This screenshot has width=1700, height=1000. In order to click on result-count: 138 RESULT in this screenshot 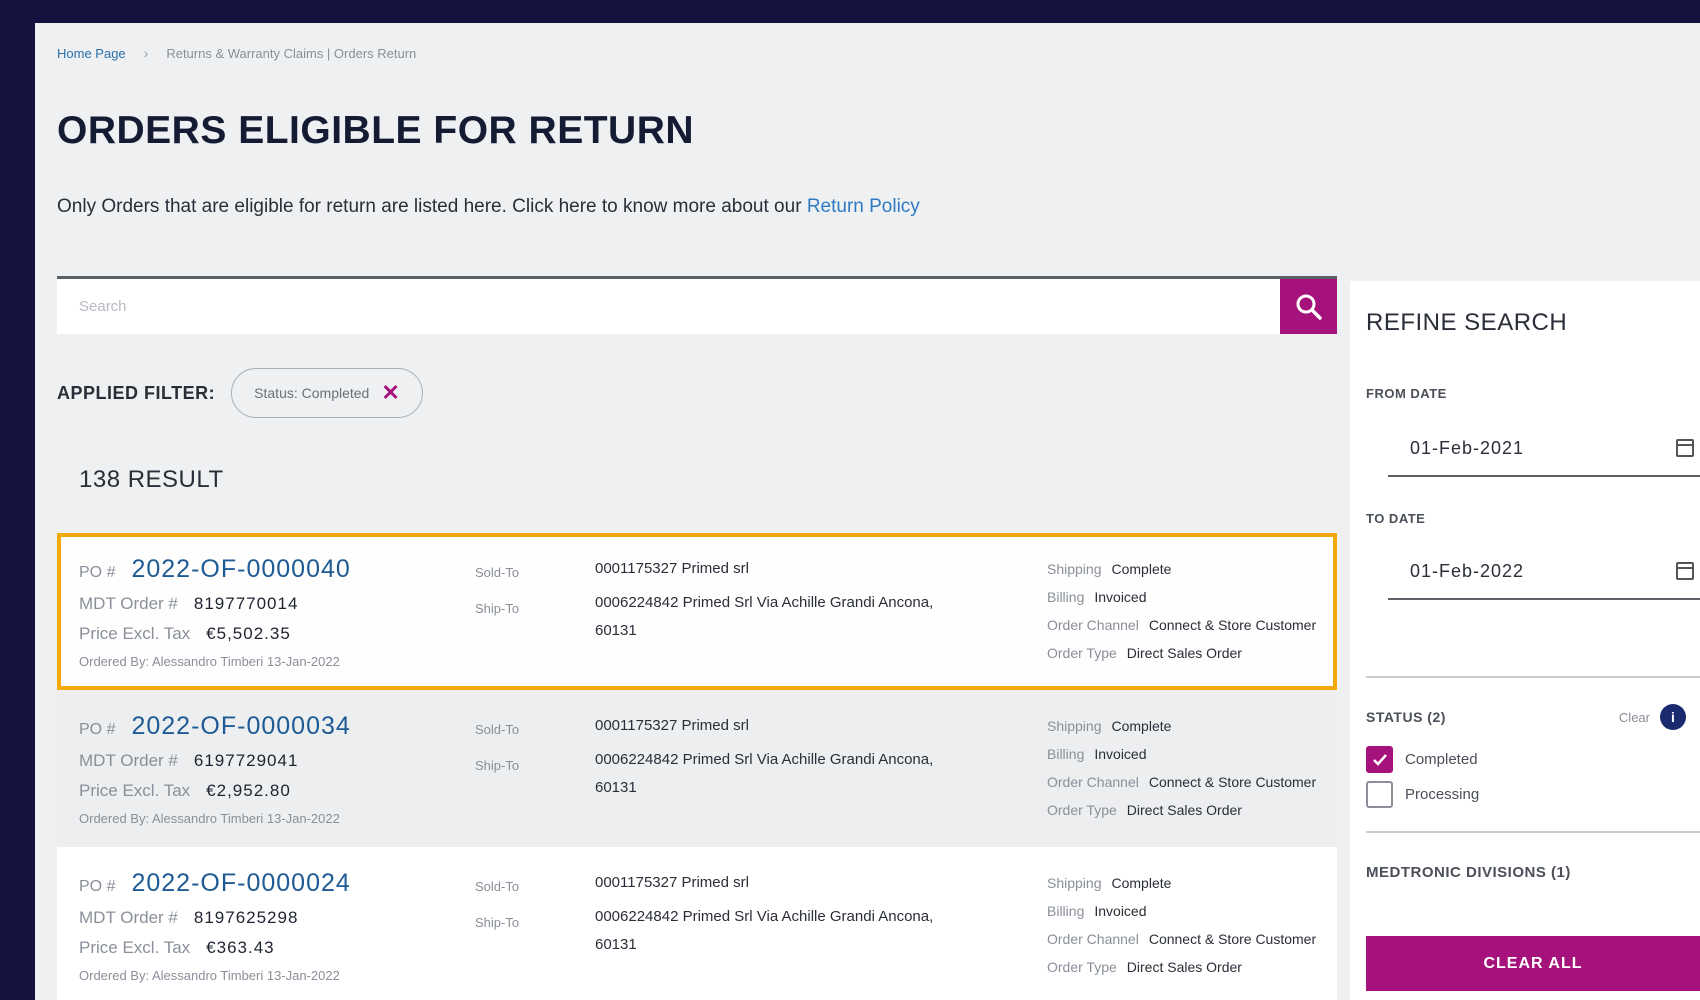, I will do `click(151, 479)`.